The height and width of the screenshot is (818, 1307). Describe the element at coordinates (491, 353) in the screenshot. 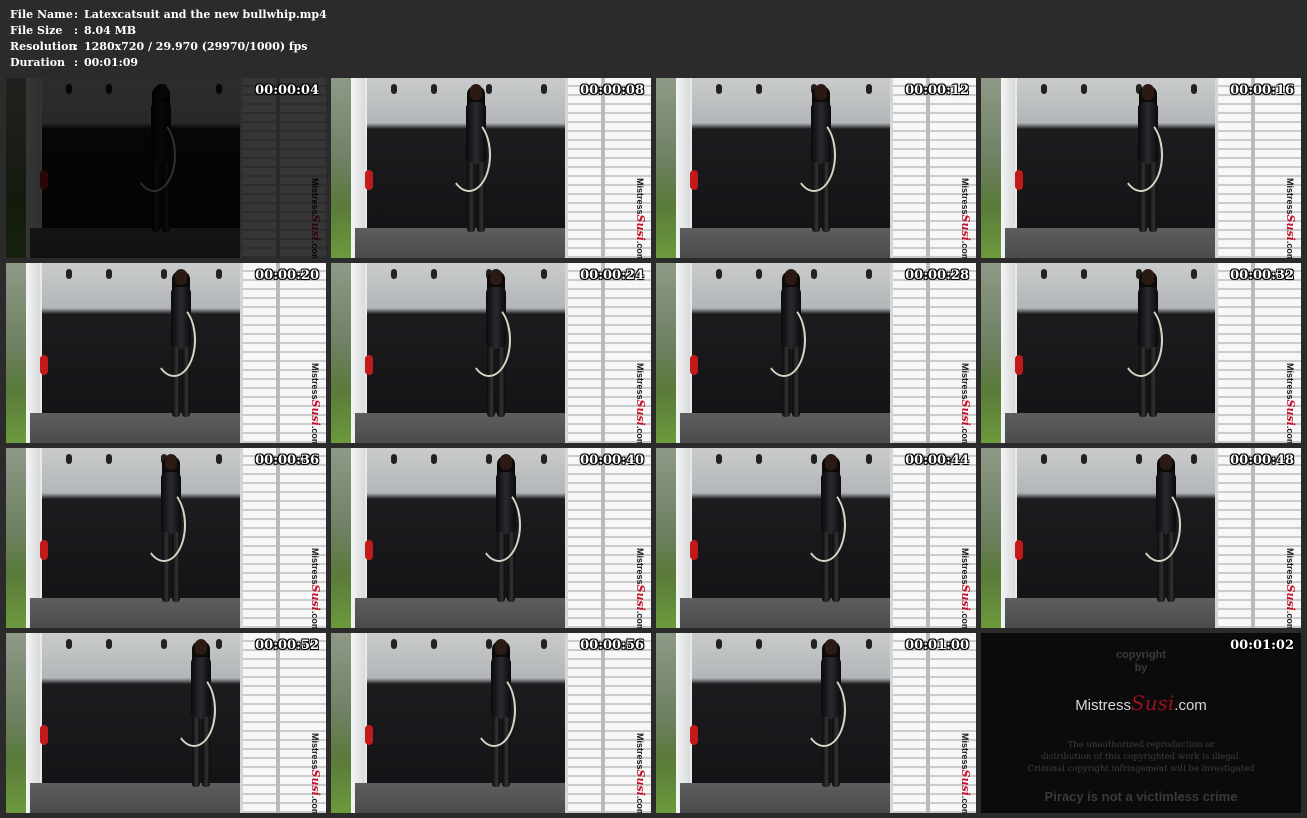

I see `video-thumbnail: MistressSusi.com 00:00:24` at that location.